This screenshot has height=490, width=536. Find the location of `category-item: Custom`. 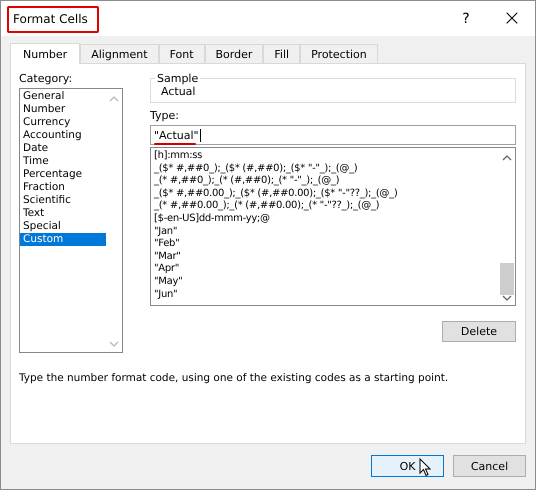

category-item: Custom is located at coordinates (63, 239).